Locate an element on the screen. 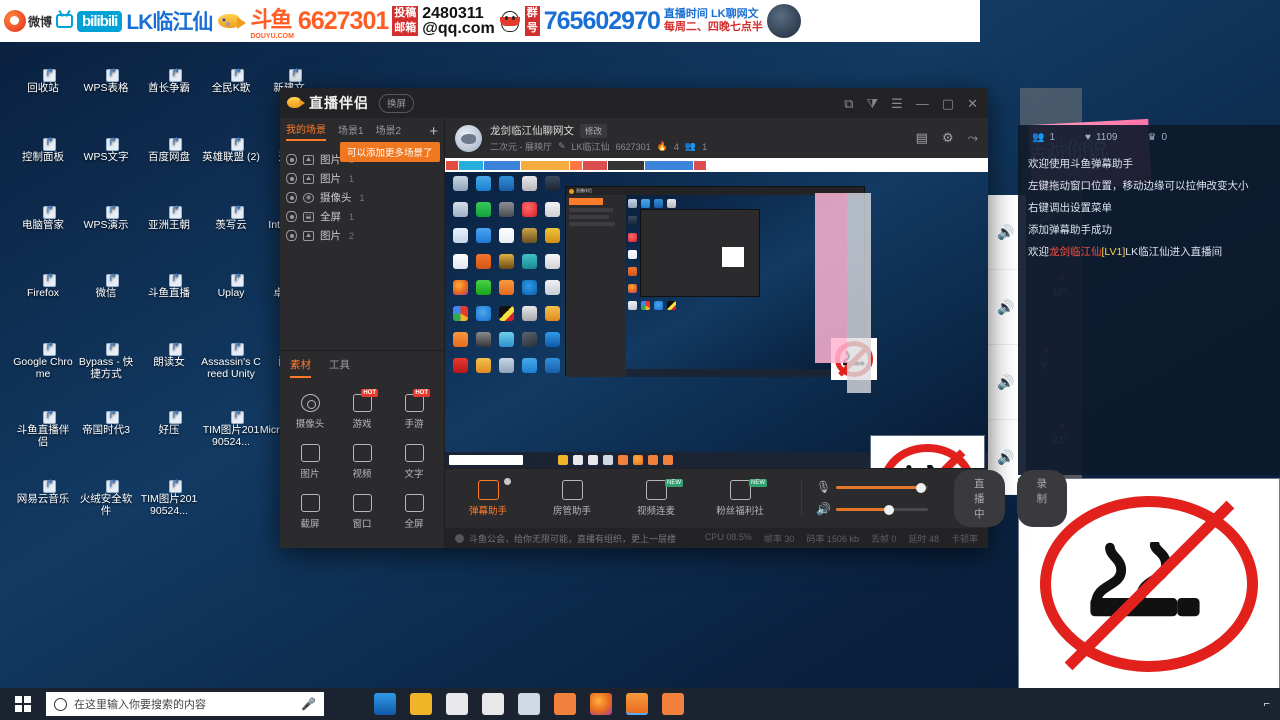 This screenshot has height=720, width=1280. taskbar-douyu-icon is located at coordinates (565, 704).